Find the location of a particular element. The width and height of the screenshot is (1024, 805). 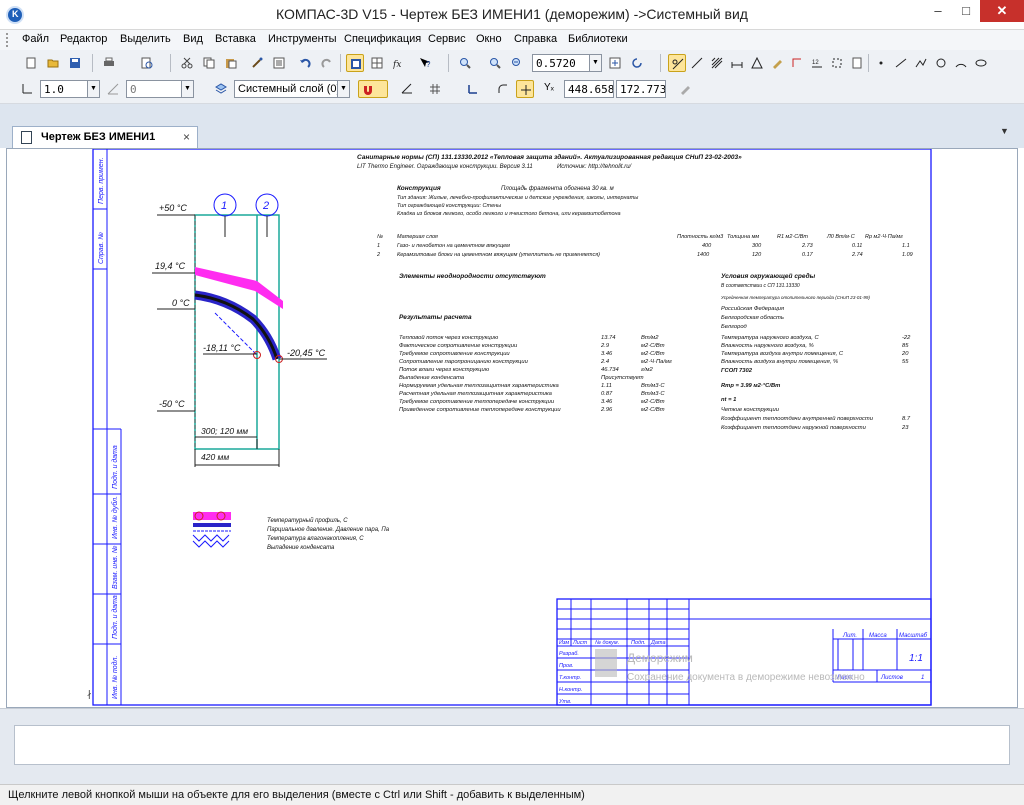

side-label-2: Справ. № is located at coordinates (101, 248).